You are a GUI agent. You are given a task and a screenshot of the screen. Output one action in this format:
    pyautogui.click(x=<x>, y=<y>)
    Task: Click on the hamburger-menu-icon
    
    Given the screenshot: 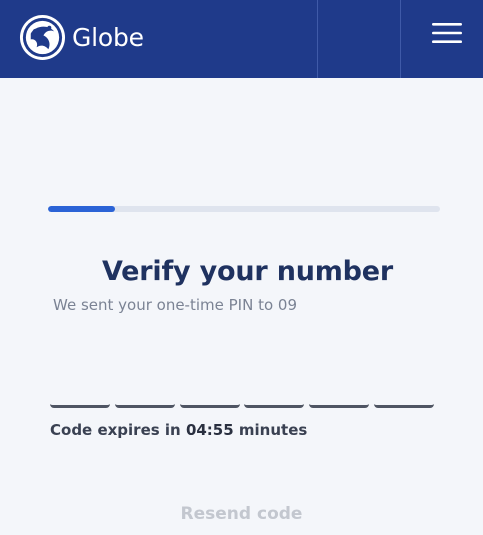 What is the action you would take?
    pyautogui.click(x=447, y=33)
    